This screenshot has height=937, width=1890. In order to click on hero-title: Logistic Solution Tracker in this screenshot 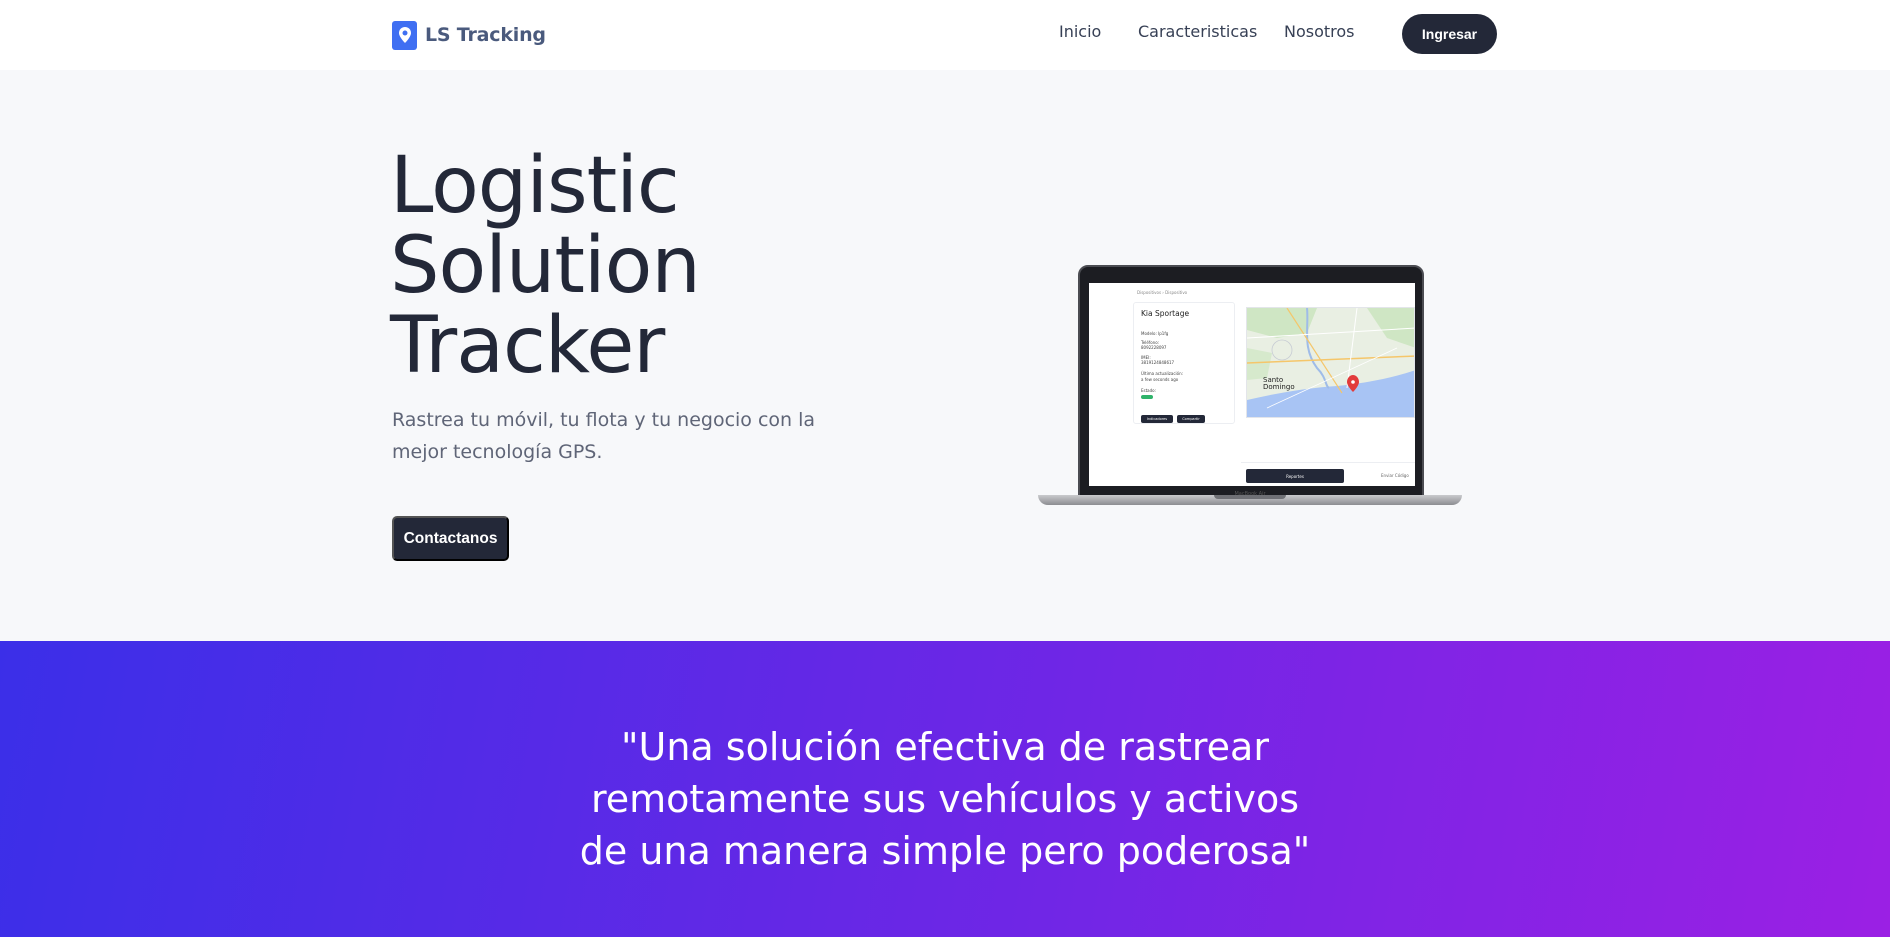, I will do `click(640, 266)`.